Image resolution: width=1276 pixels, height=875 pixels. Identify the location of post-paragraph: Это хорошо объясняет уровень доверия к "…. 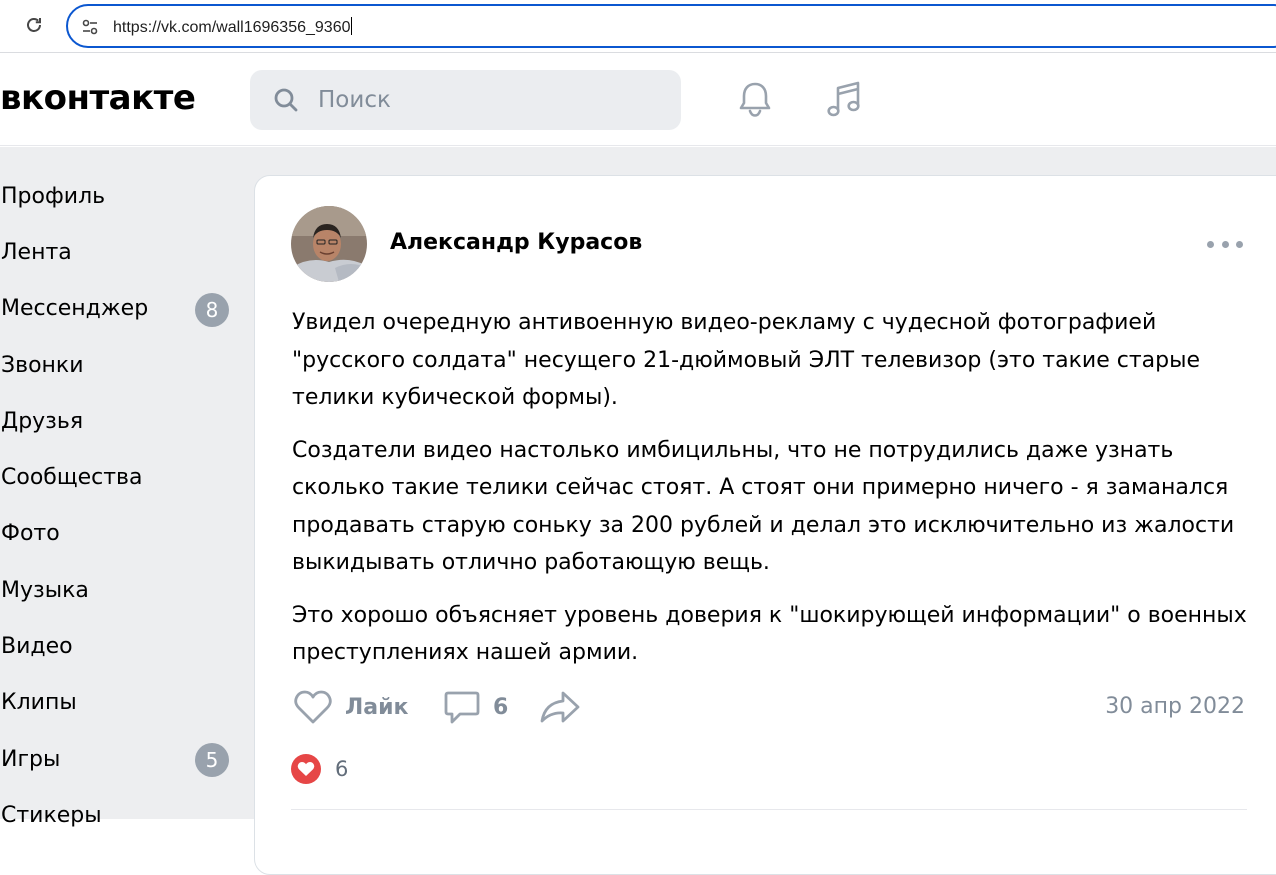
(769, 634).